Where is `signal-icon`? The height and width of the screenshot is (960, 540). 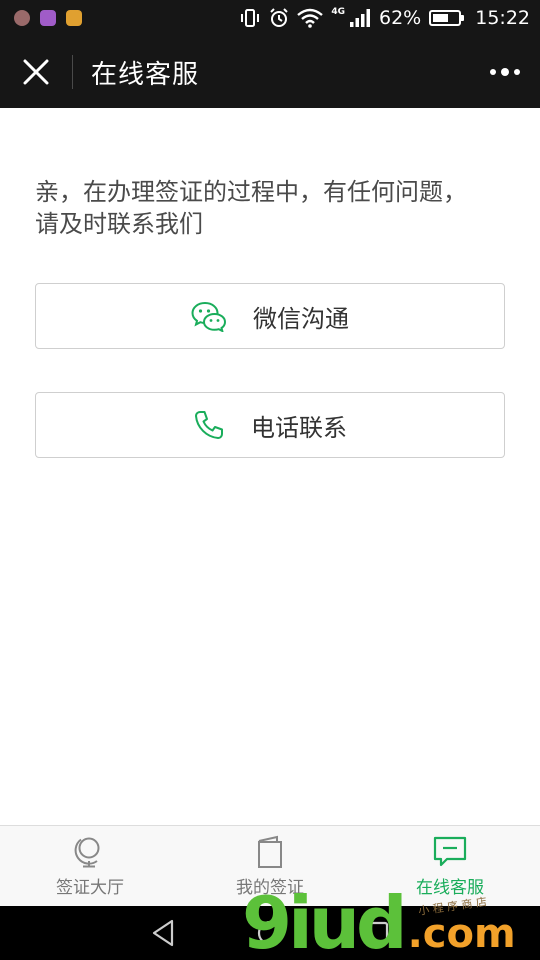 signal-icon is located at coordinates (360, 18).